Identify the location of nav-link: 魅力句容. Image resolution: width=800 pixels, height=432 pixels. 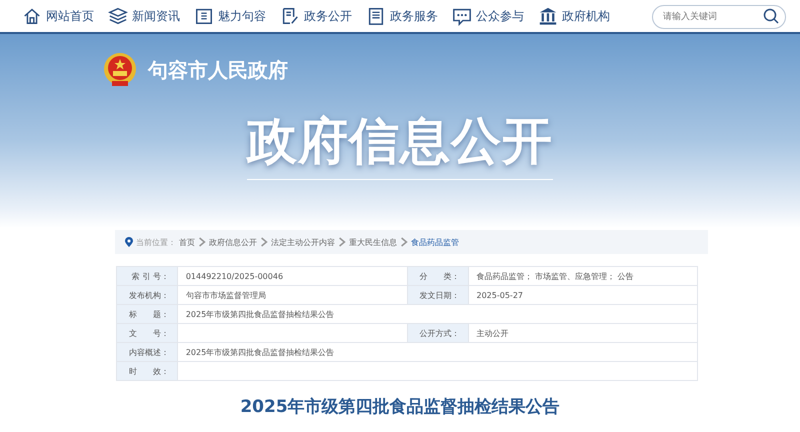
(230, 16).